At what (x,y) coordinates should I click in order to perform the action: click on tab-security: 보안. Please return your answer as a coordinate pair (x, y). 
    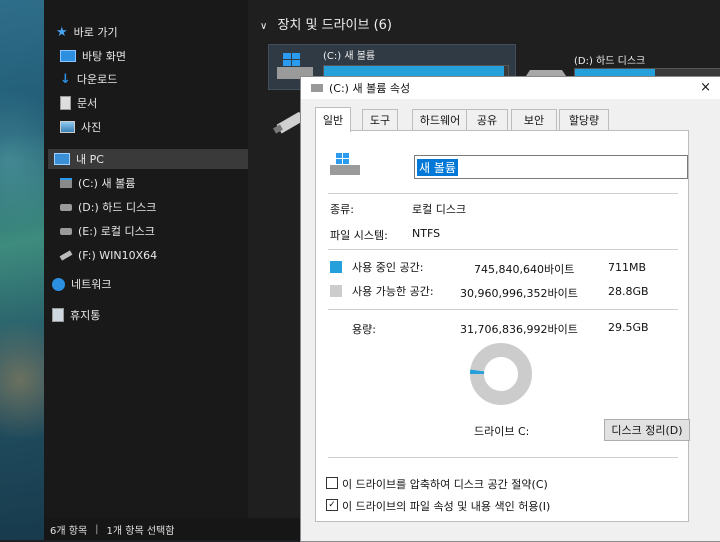
    Looking at the image, I should click on (534, 119).